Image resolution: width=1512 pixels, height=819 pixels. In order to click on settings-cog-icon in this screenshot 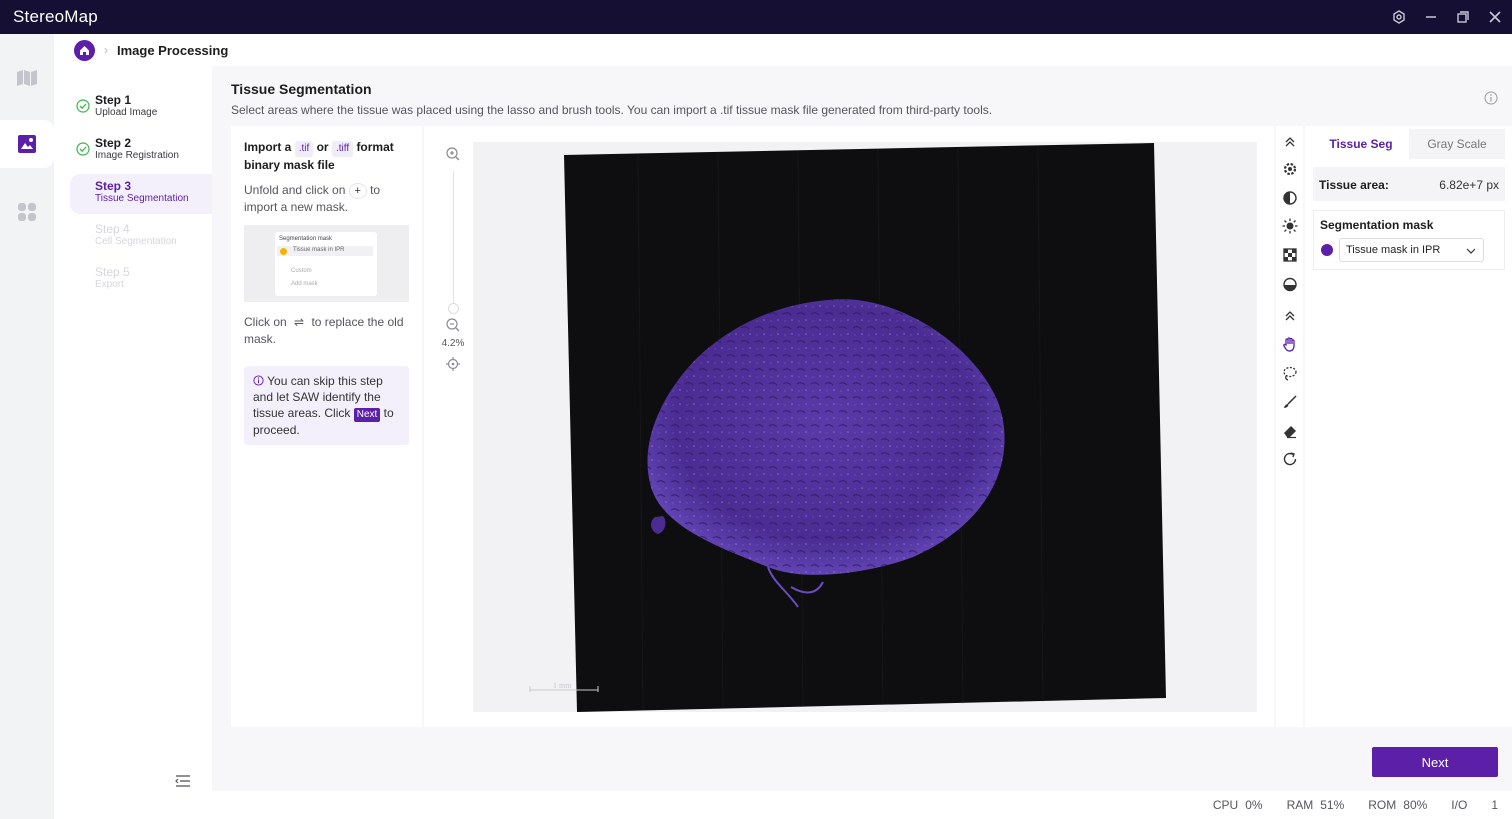, I will do `click(1289, 168)`.